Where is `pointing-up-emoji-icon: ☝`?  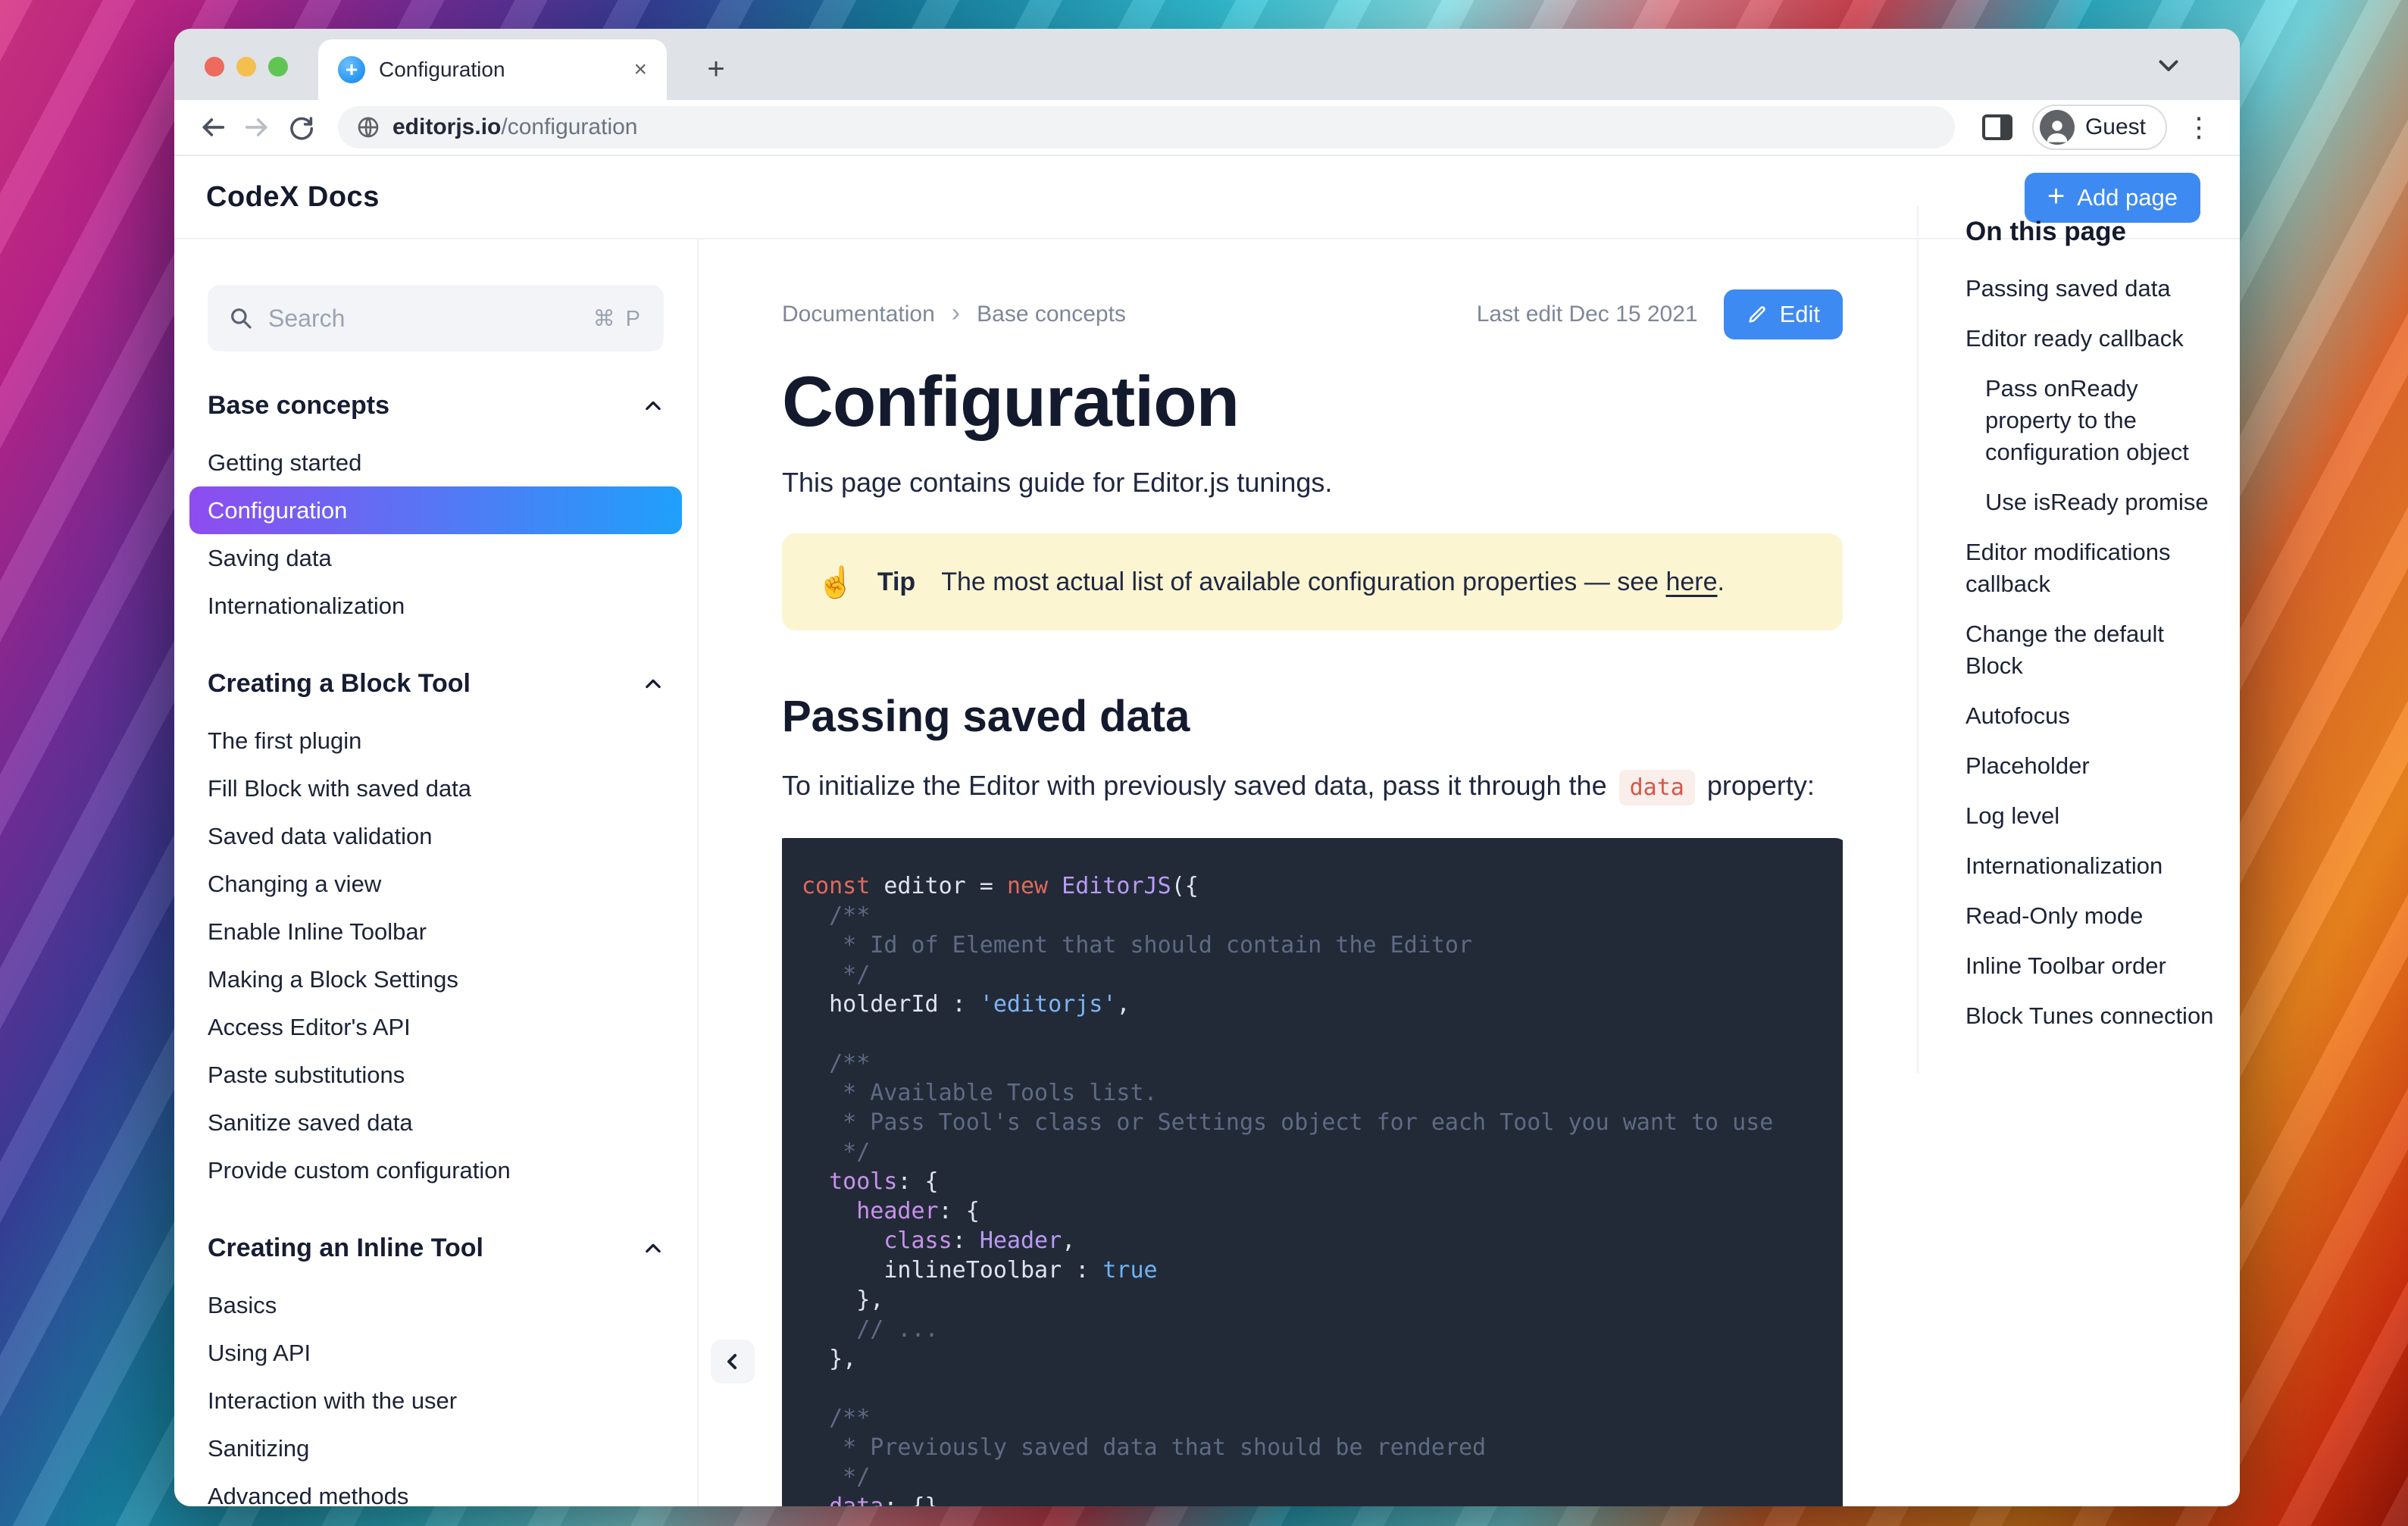 pointing-up-emoji-icon: ☝ is located at coordinates (836, 582).